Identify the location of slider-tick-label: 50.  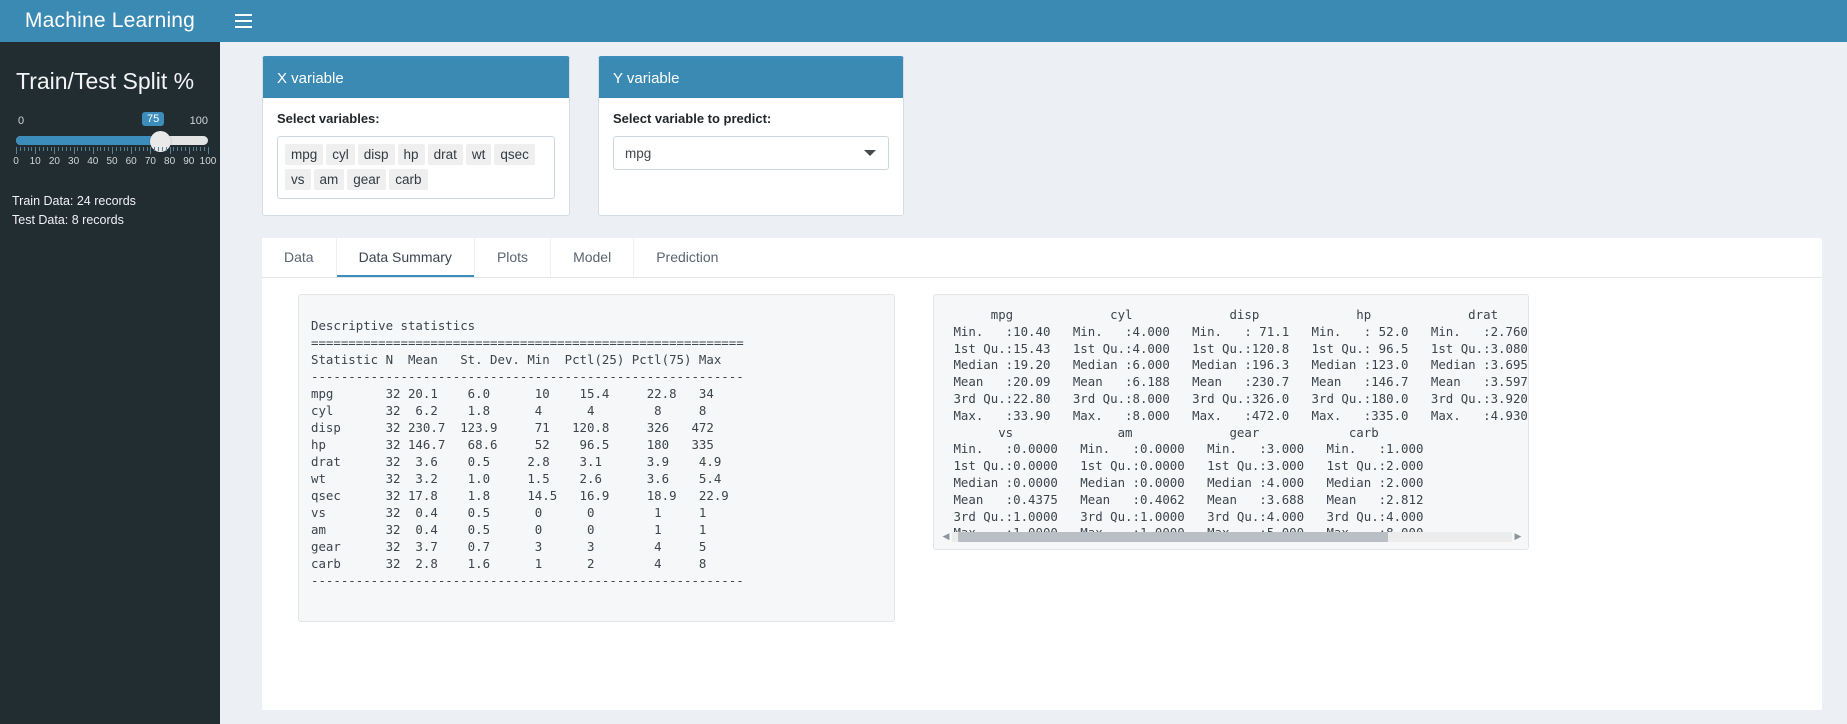
(112, 161).